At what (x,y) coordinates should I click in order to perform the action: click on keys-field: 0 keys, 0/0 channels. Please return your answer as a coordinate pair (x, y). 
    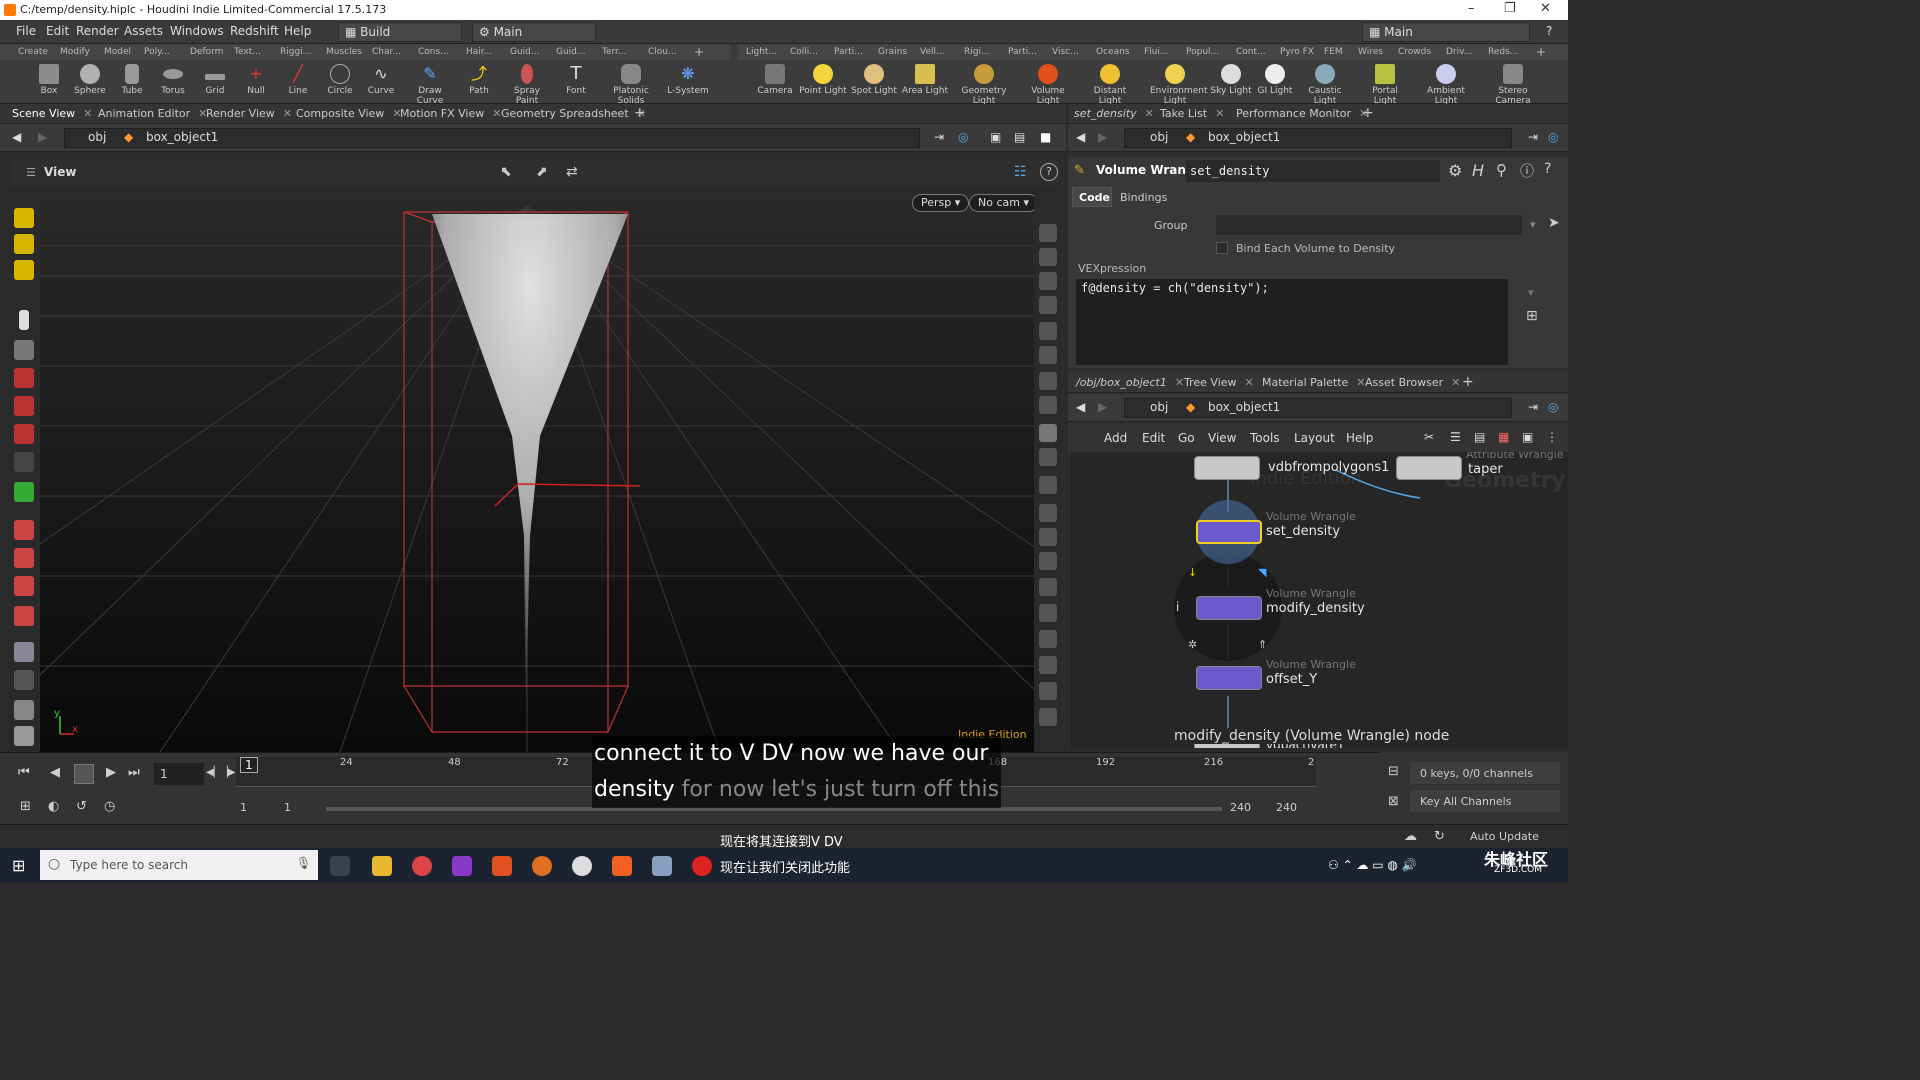
    Looking at the image, I should click on (1485, 773).